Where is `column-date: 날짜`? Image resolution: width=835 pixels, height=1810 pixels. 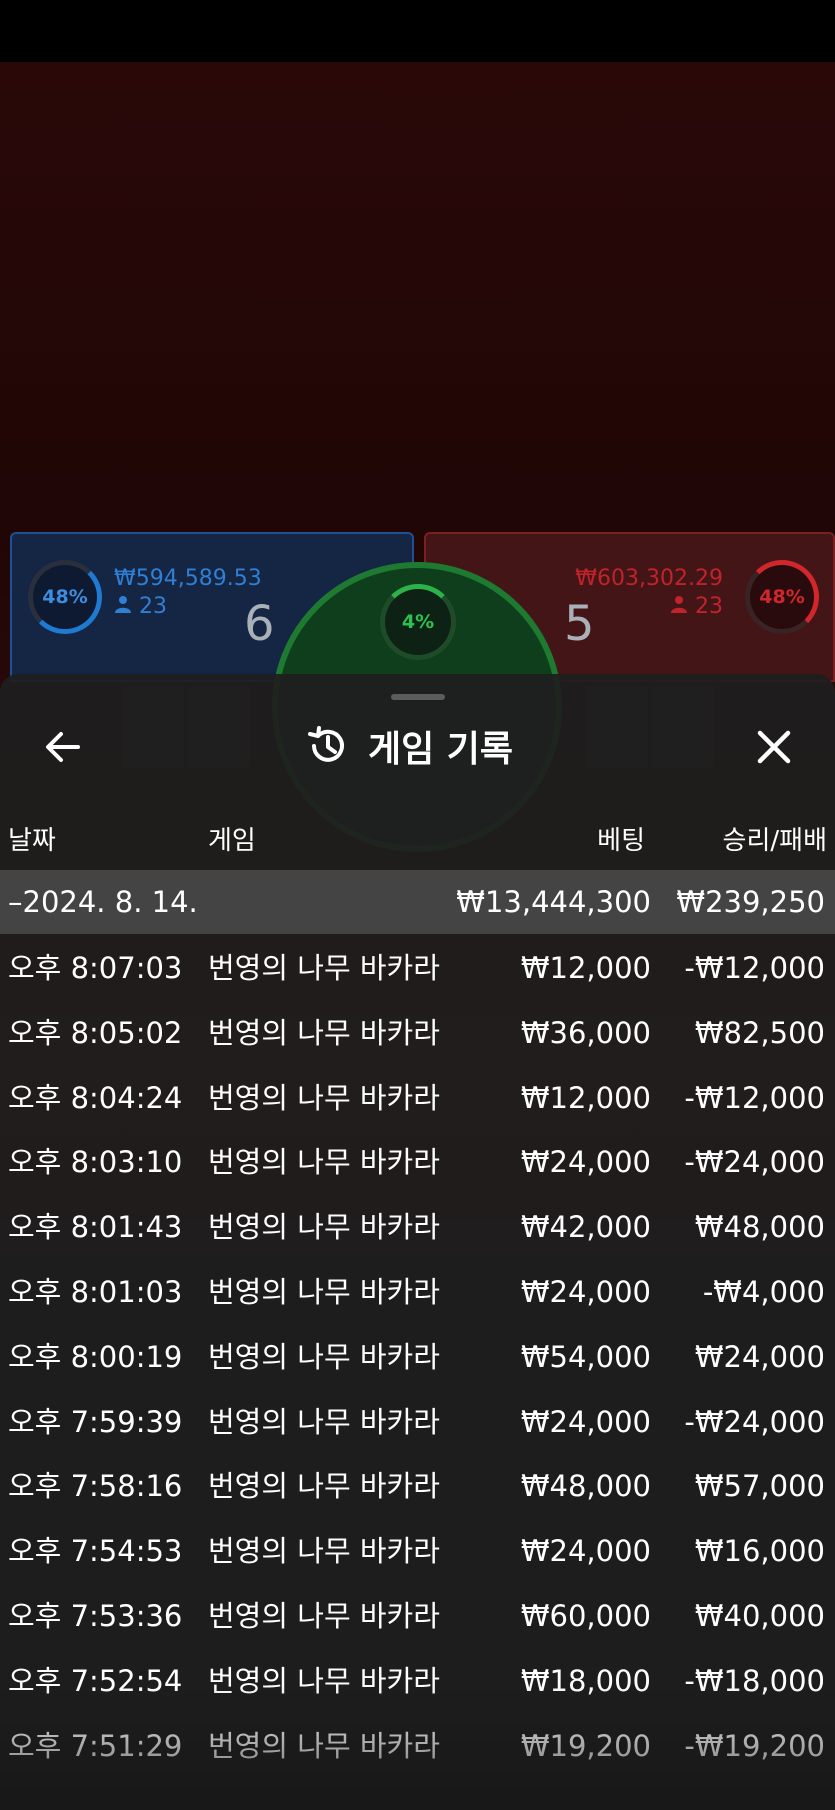 column-date: 날짜 is located at coordinates (32, 841).